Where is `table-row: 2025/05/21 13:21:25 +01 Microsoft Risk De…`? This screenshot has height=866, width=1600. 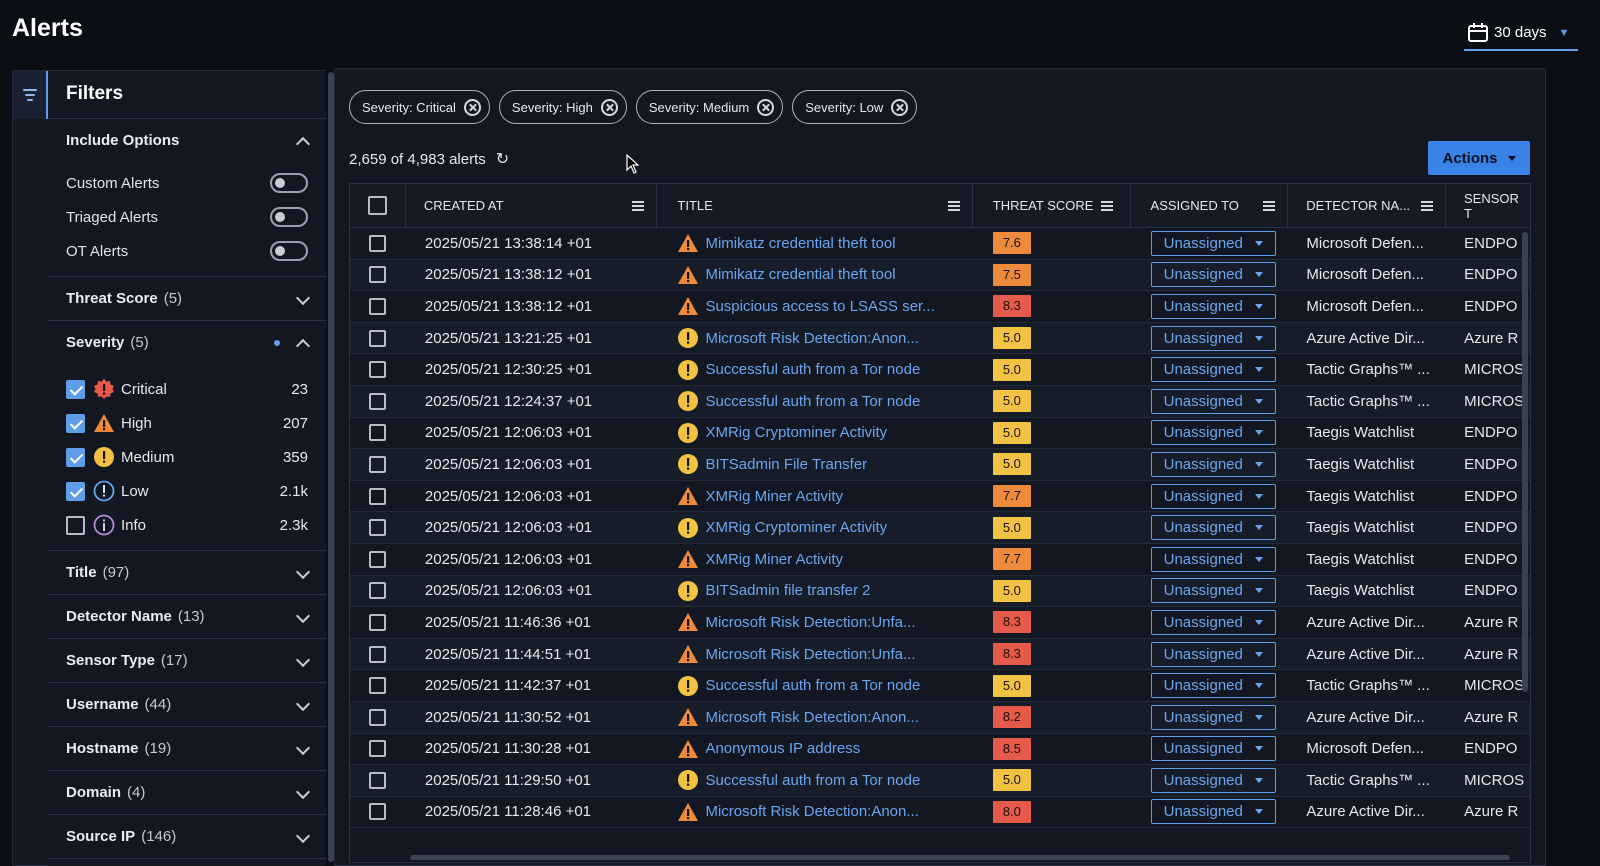
table-row: 2025/05/21 13:21:25 +01 Microsoft Risk De… is located at coordinates (940, 338).